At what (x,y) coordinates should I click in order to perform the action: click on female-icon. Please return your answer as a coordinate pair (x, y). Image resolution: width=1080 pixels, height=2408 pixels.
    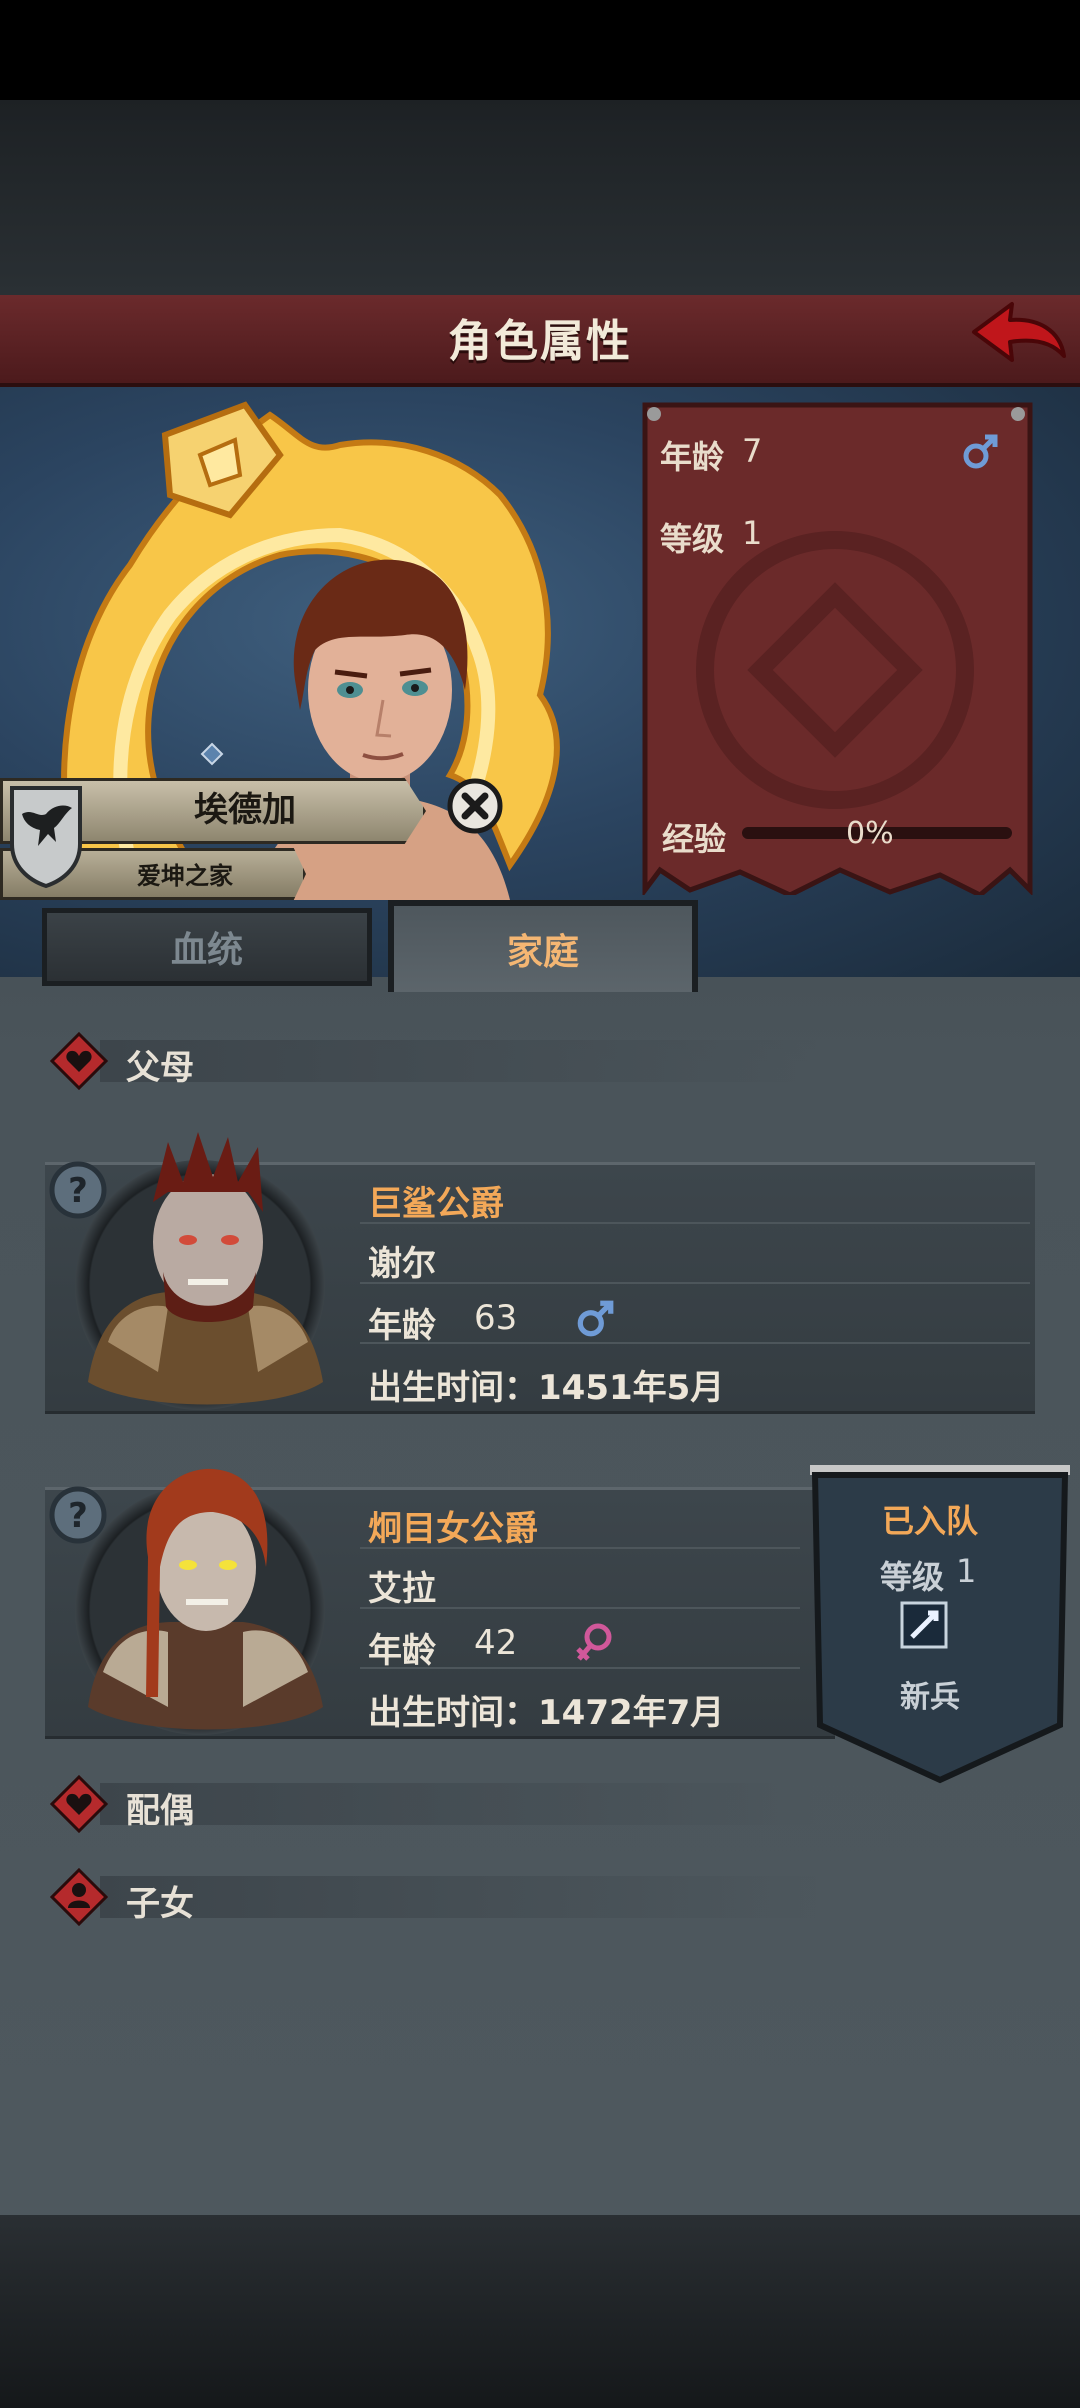
    Looking at the image, I should click on (594, 1642).